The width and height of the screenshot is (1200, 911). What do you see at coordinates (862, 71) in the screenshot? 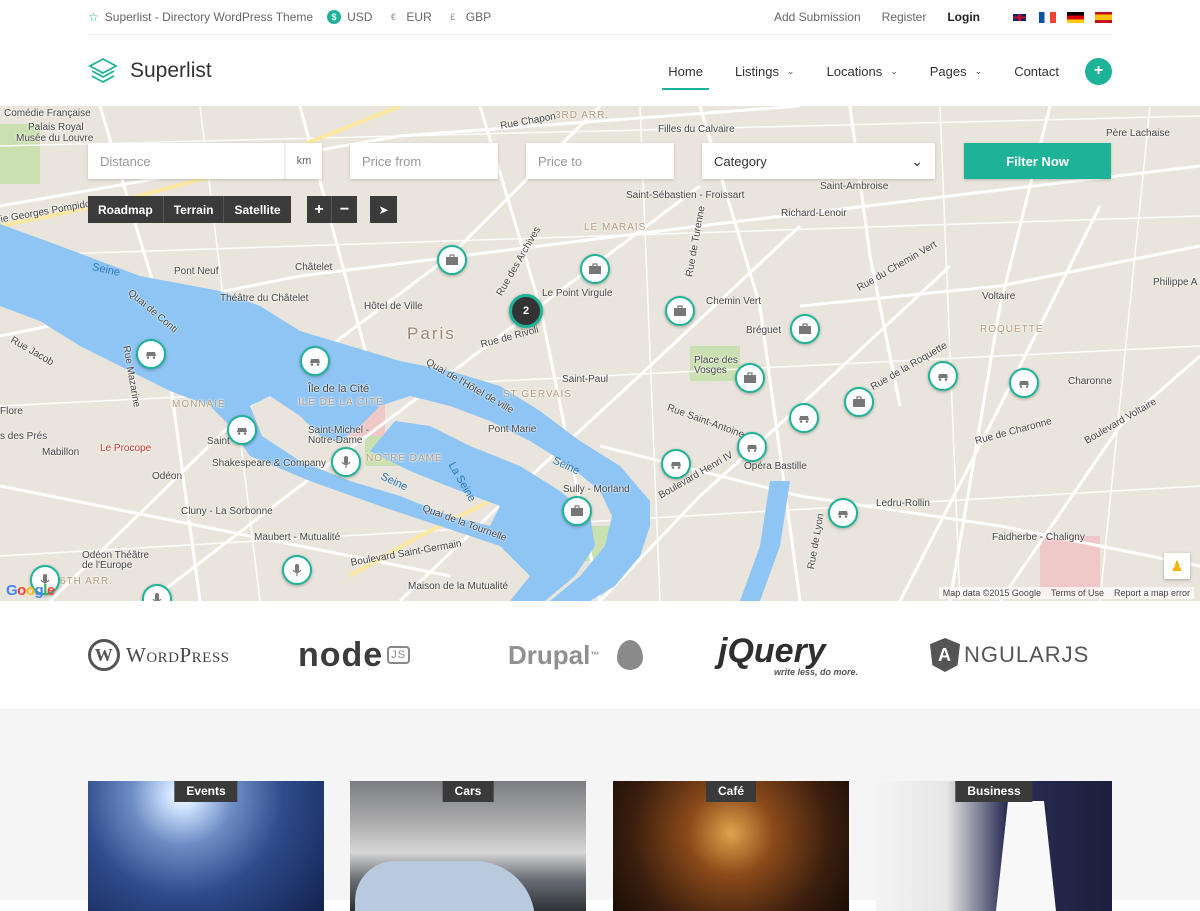
I see `nav-locations: Locations ⌄` at bounding box center [862, 71].